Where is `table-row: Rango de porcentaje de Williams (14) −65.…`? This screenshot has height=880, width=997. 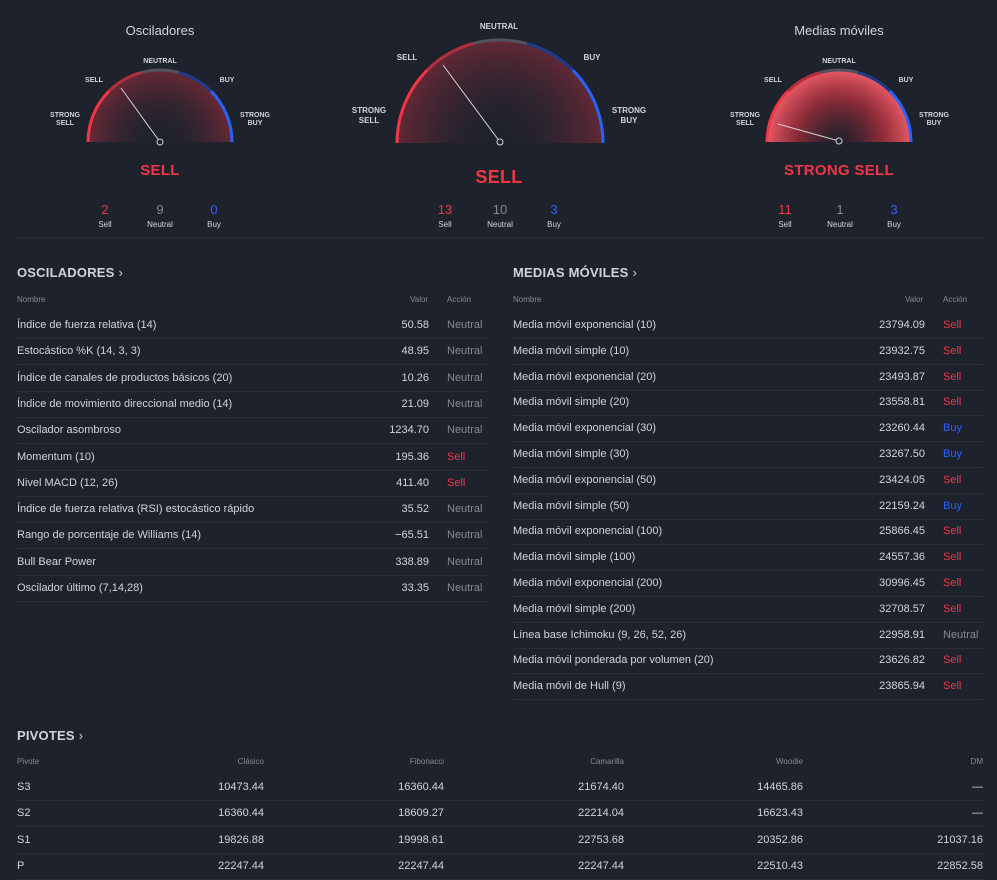 table-row: Rango de porcentaje de Williams (14) −65.… is located at coordinates (252, 536).